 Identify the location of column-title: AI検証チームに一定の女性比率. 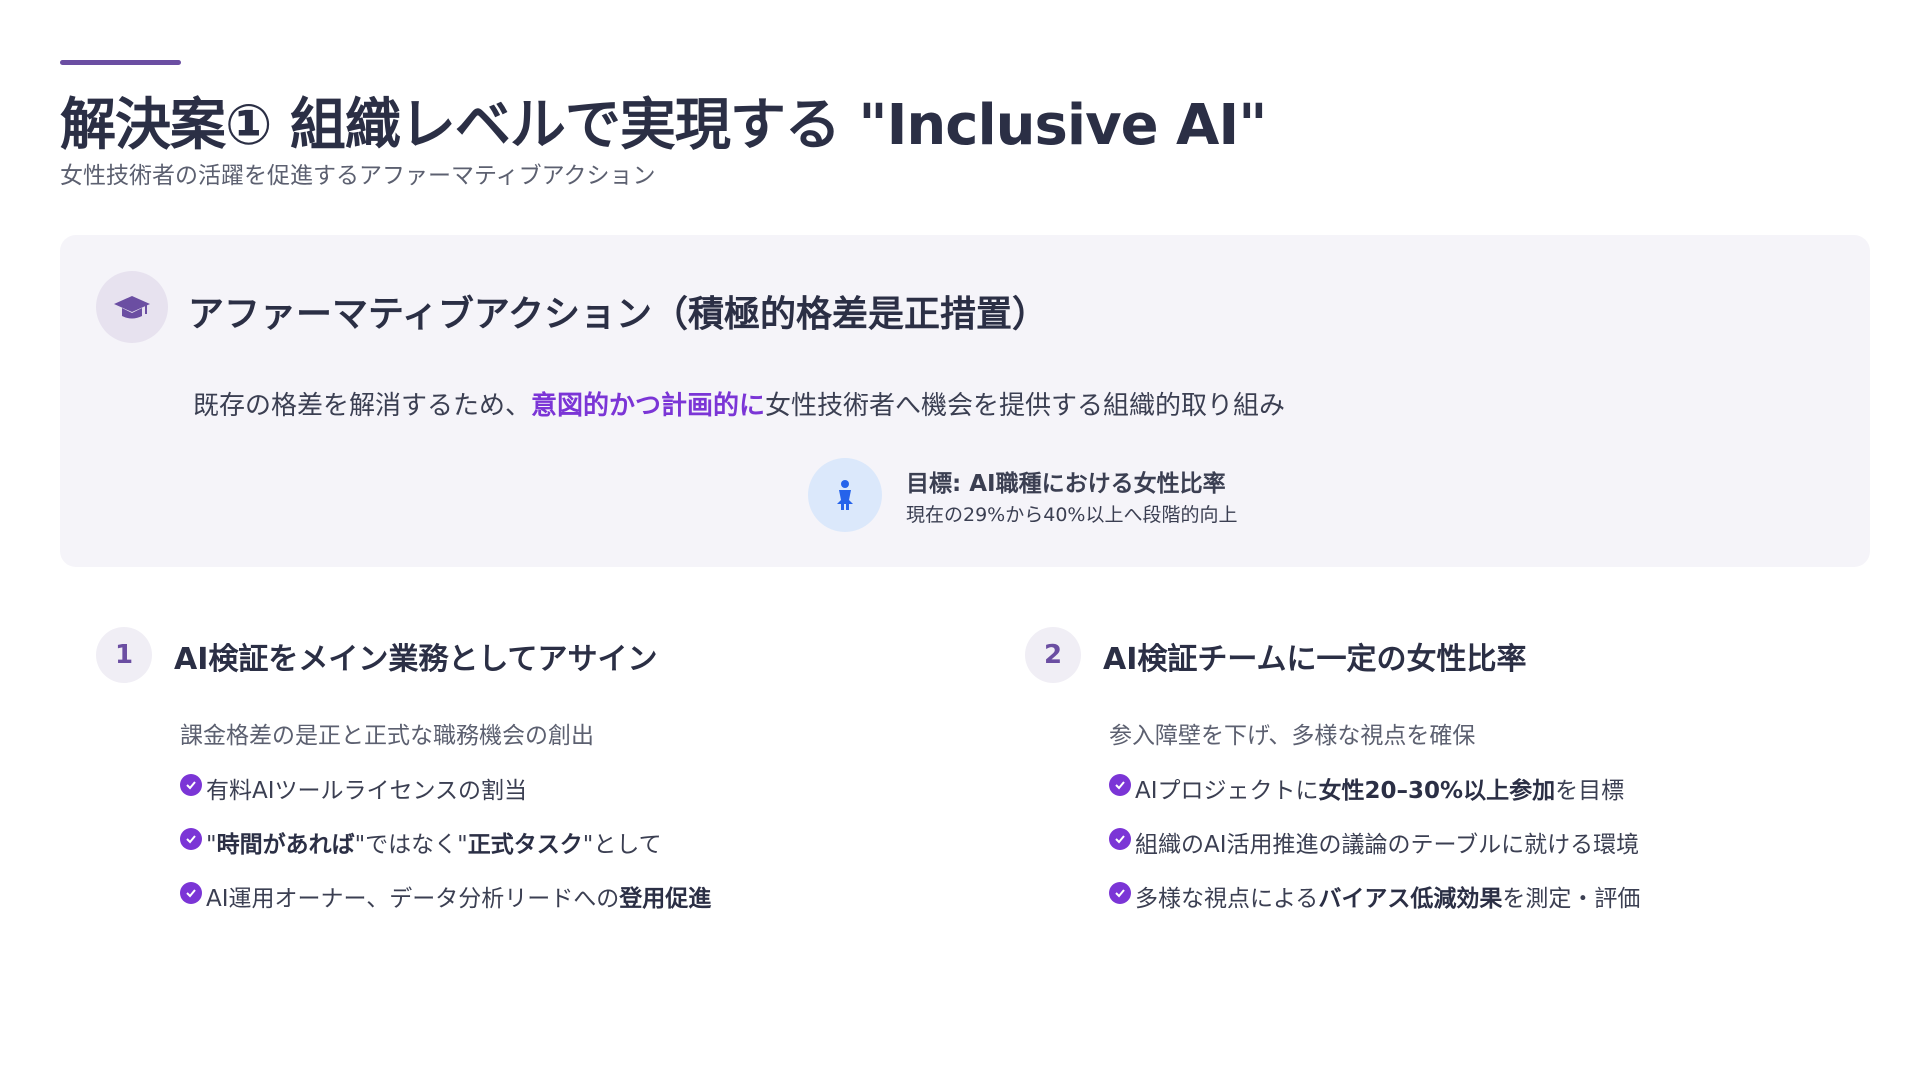
(1315, 659).